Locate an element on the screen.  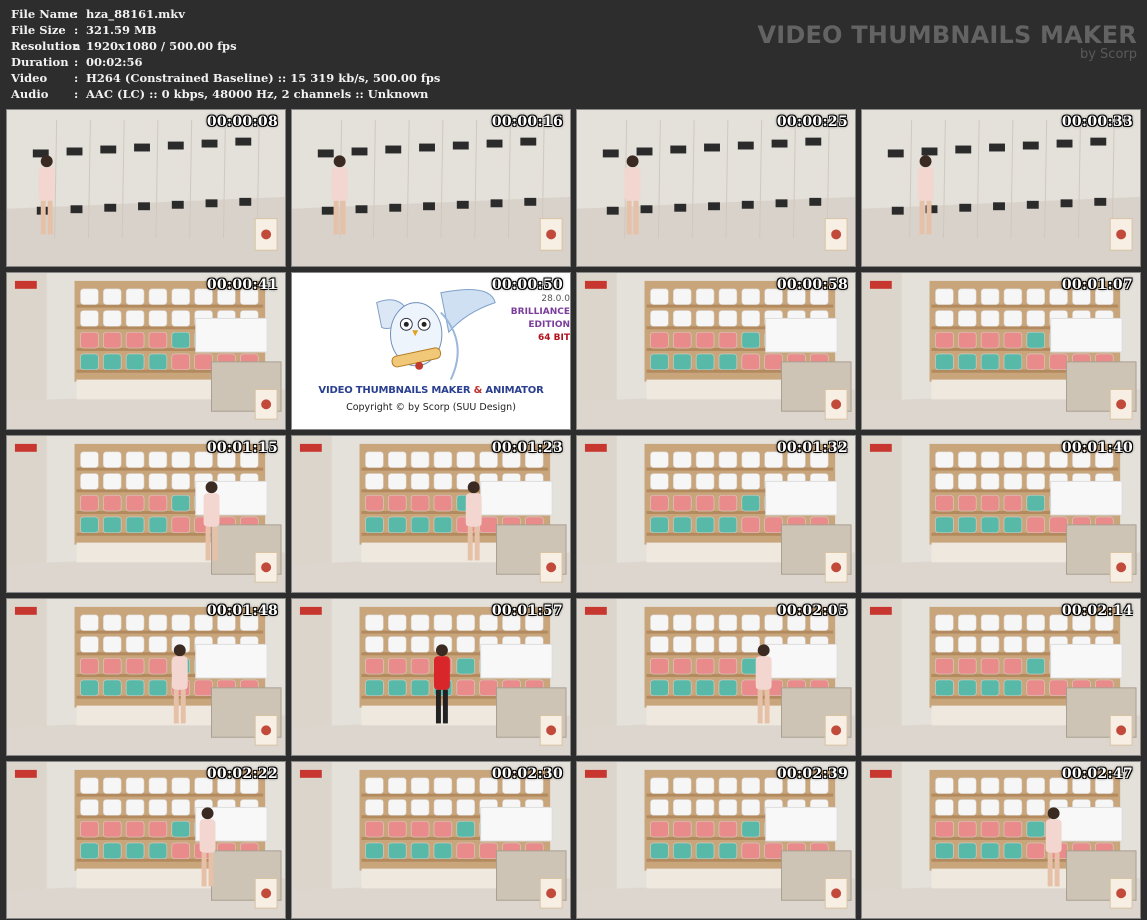
file-info-row: File Name: hza_88161.mkv is located at coordinates (225, 14).